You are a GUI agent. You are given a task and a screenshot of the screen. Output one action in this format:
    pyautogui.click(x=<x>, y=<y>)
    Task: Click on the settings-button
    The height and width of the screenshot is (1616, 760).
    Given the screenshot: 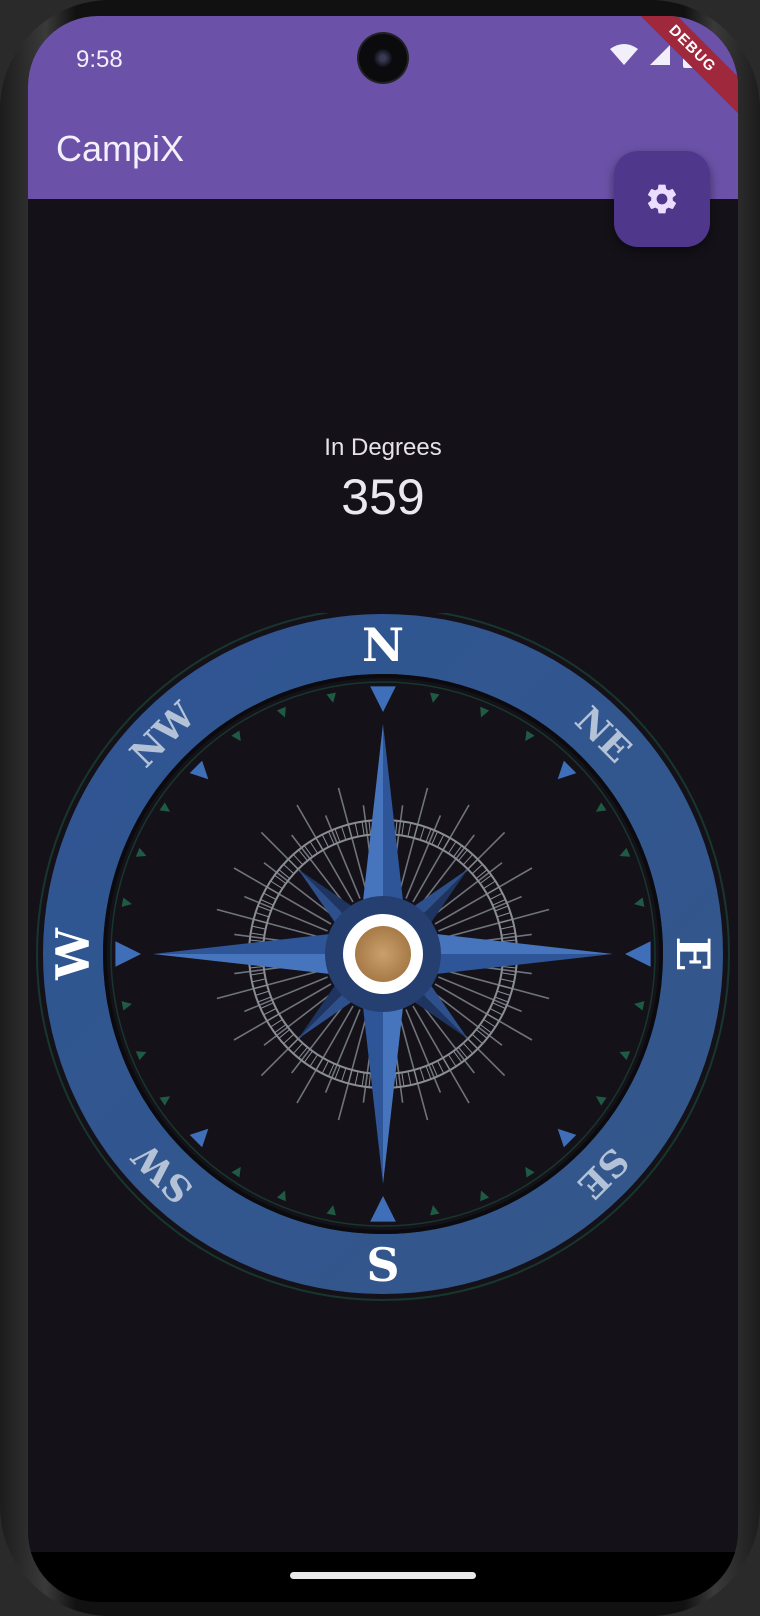 What is the action you would take?
    pyautogui.click(x=662, y=199)
    